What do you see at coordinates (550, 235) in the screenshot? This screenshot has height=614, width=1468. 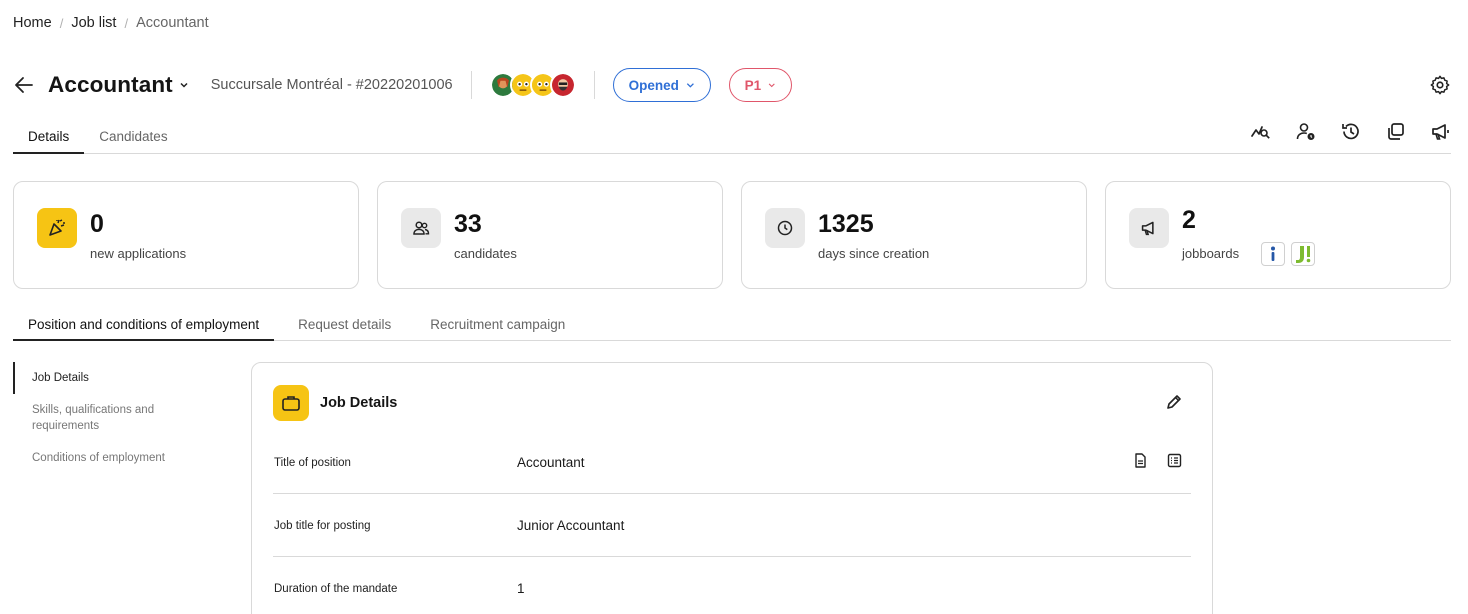 I see `stat-card-candidates: 33 candidates` at bounding box center [550, 235].